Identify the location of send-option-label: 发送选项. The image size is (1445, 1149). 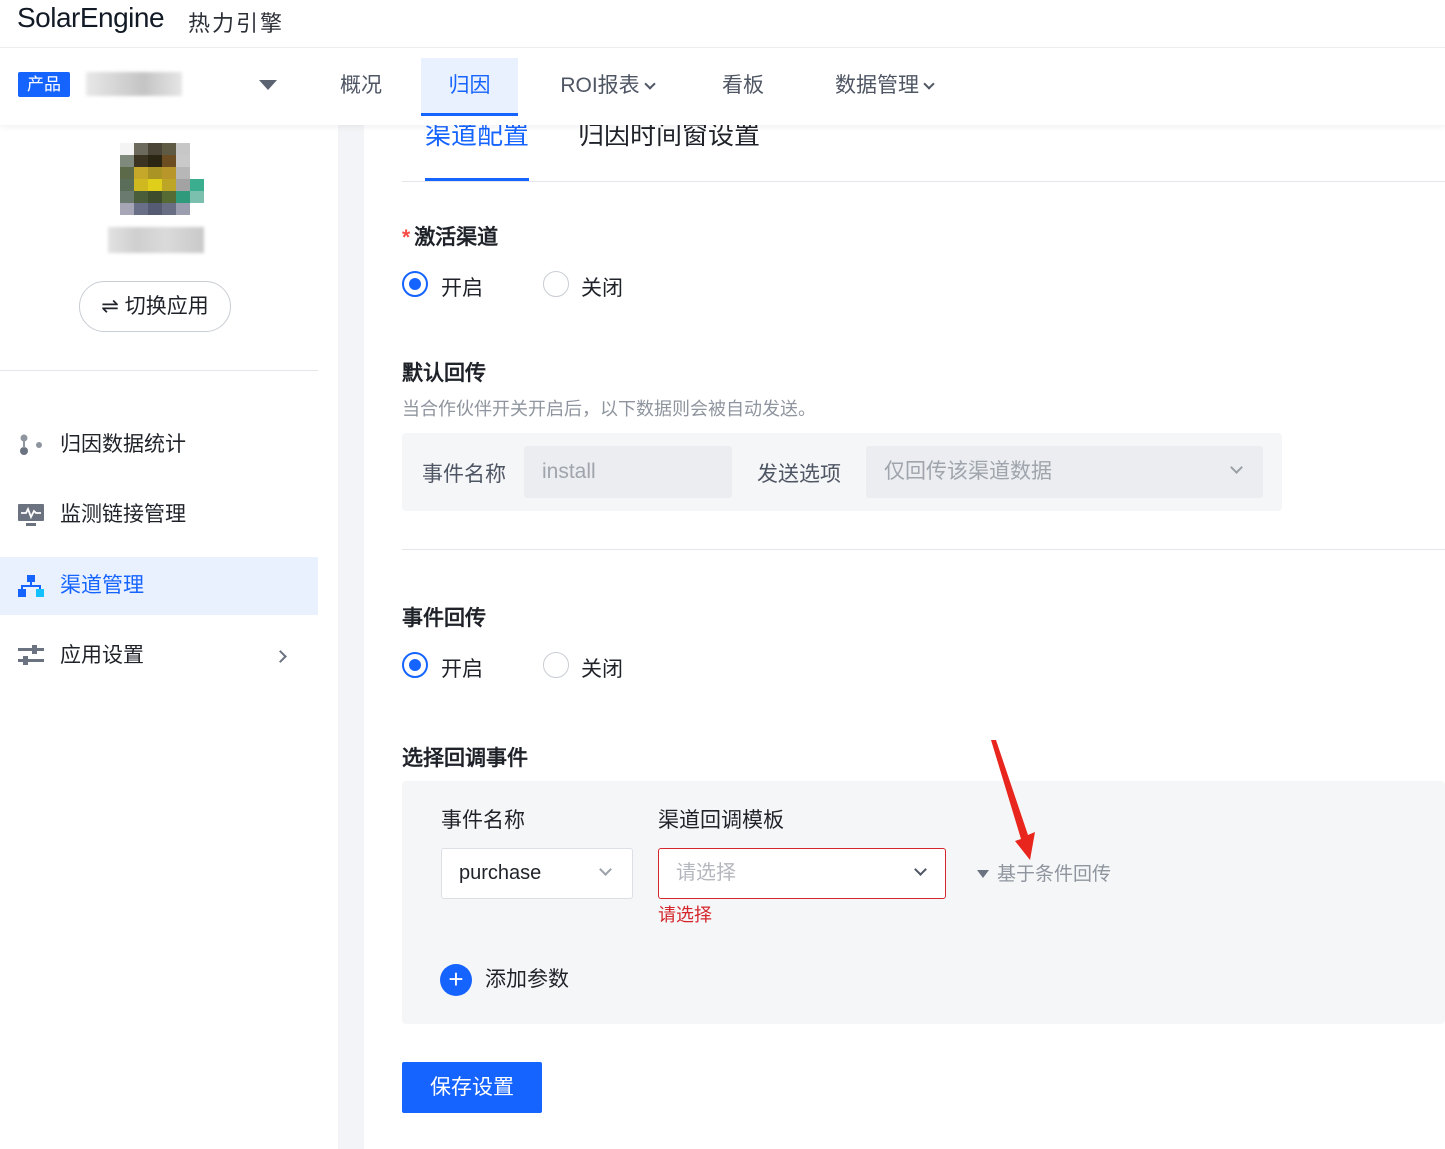
(799, 474).